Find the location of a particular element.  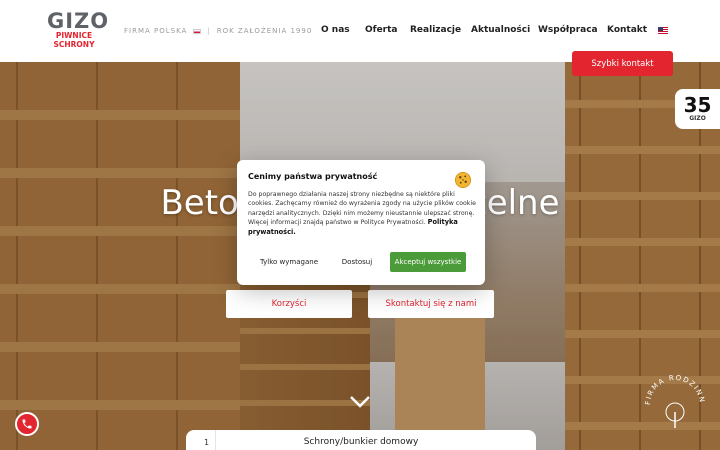

quick-contact-button: Szybki kontakt is located at coordinates (622, 63).